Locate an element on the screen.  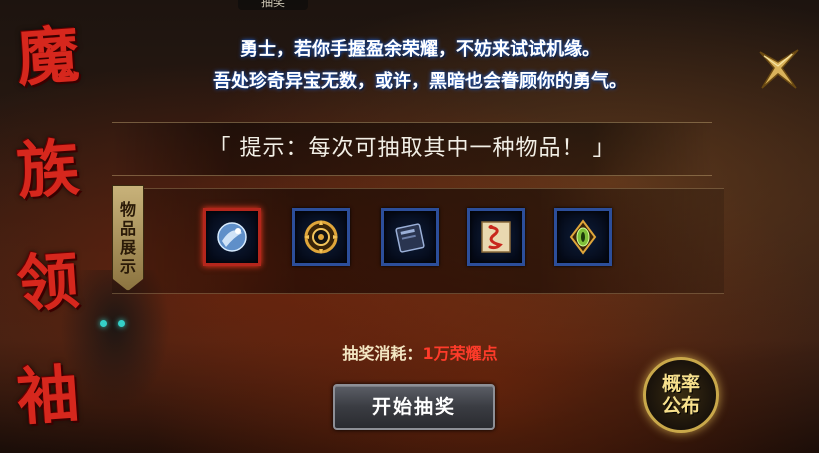
prob-badge-line-1: 概率 is located at coordinates (680, 384).